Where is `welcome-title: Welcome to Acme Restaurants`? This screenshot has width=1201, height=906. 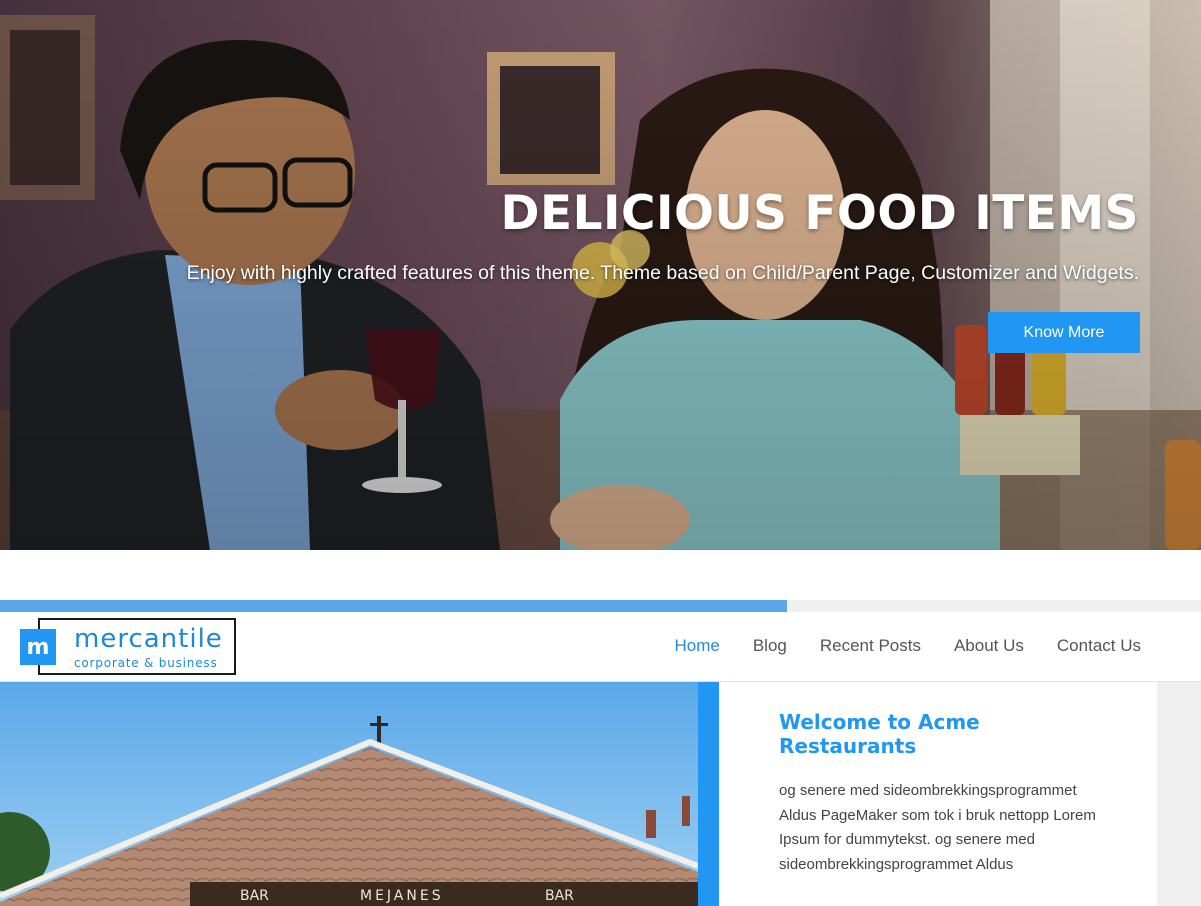
welcome-title: Welcome to Acme Restaurants is located at coordinates (879, 734).